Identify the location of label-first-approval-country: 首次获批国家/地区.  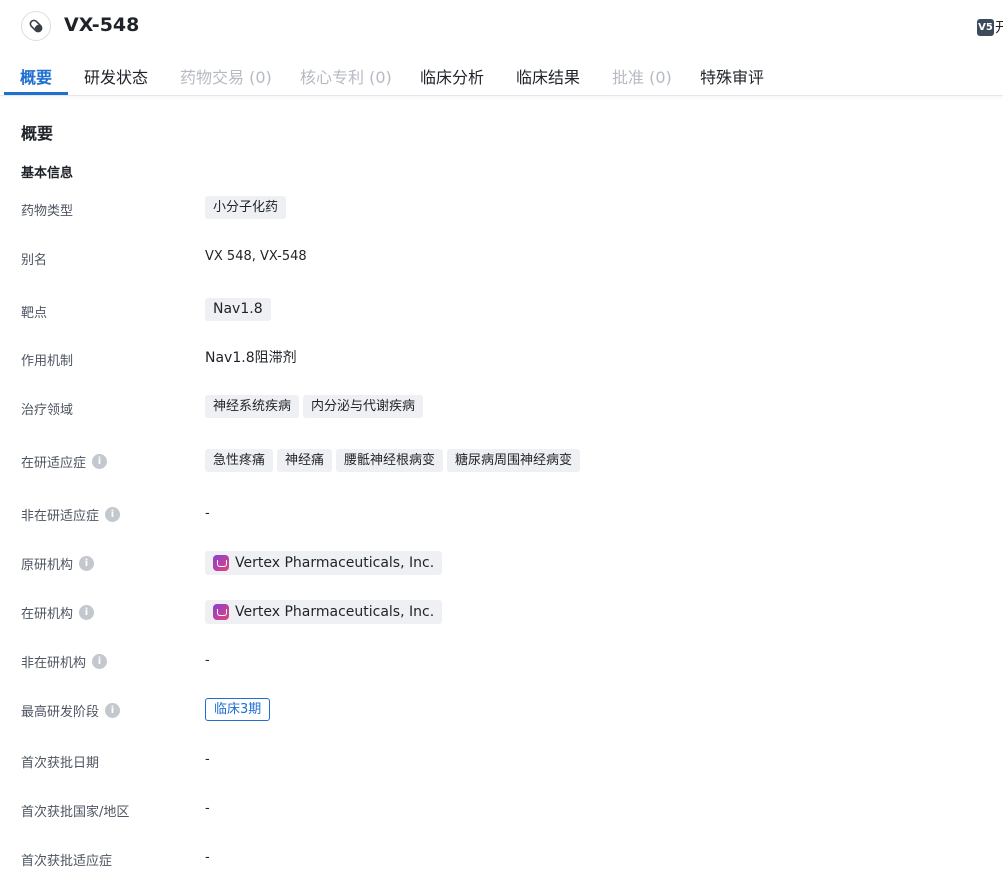
(75, 812).